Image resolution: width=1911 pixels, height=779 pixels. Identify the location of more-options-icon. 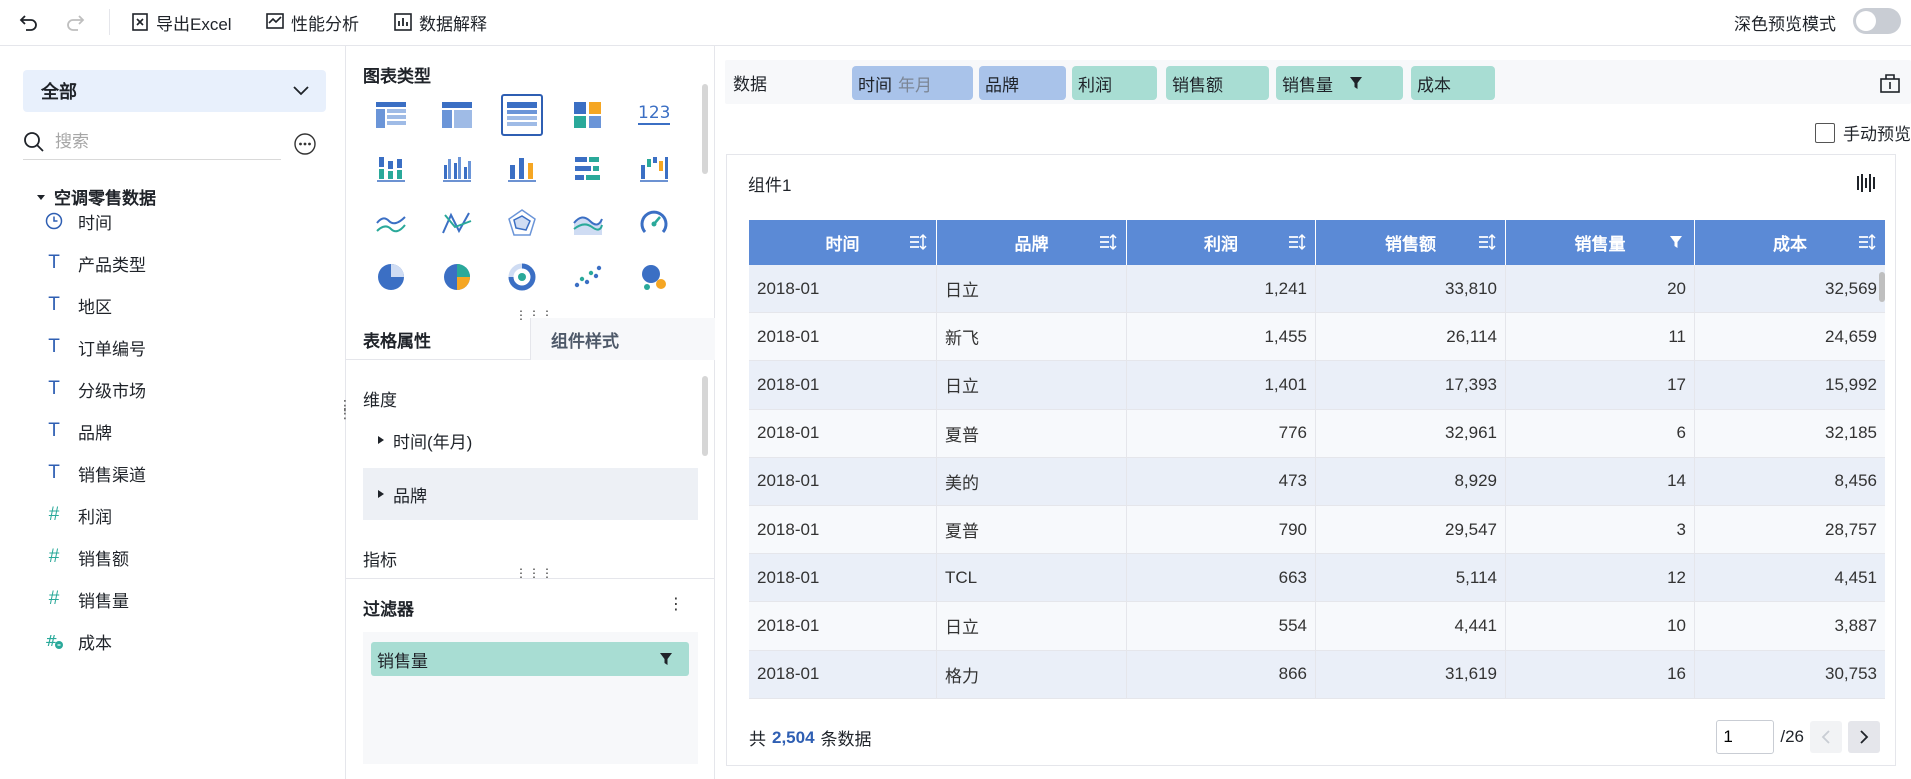
(305, 144).